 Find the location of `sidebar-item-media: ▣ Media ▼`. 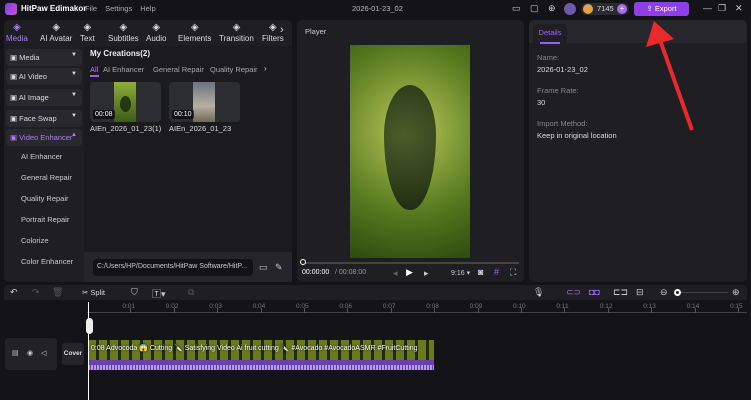

sidebar-item-media: ▣ Media ▼ is located at coordinates (44, 57).